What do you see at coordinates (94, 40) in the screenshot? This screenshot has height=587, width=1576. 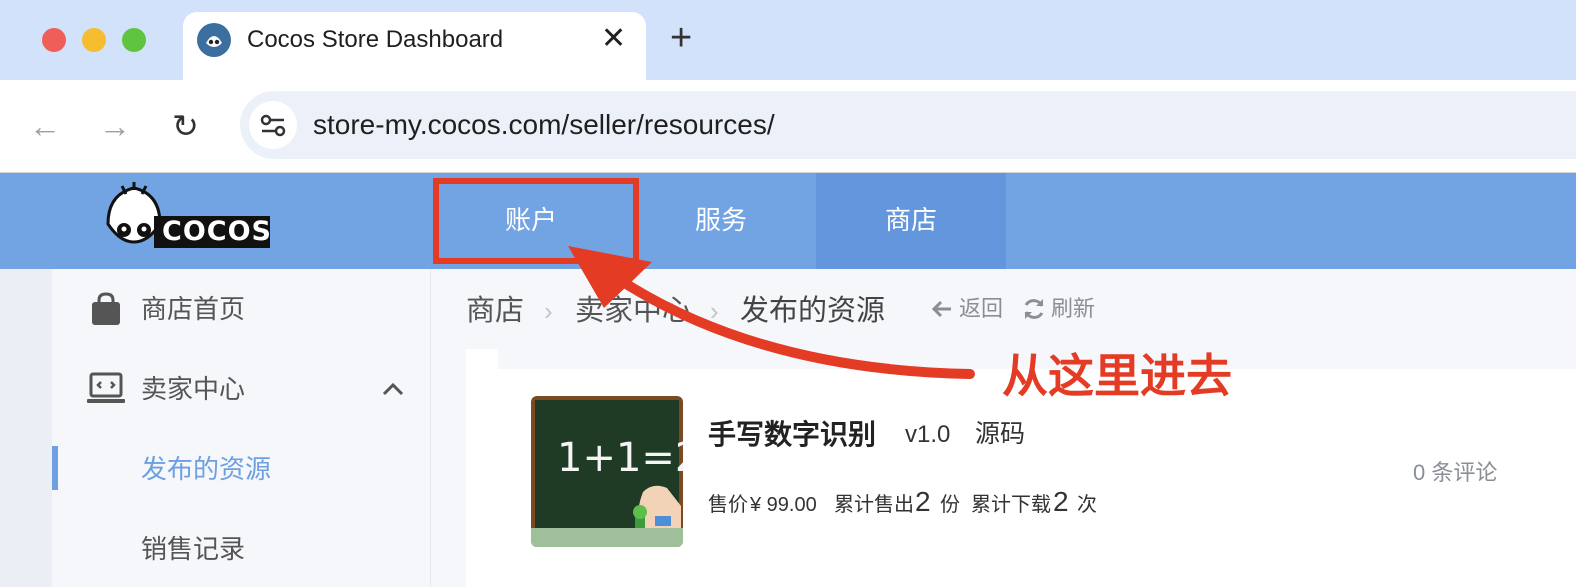 I see `minimize-window-button` at bounding box center [94, 40].